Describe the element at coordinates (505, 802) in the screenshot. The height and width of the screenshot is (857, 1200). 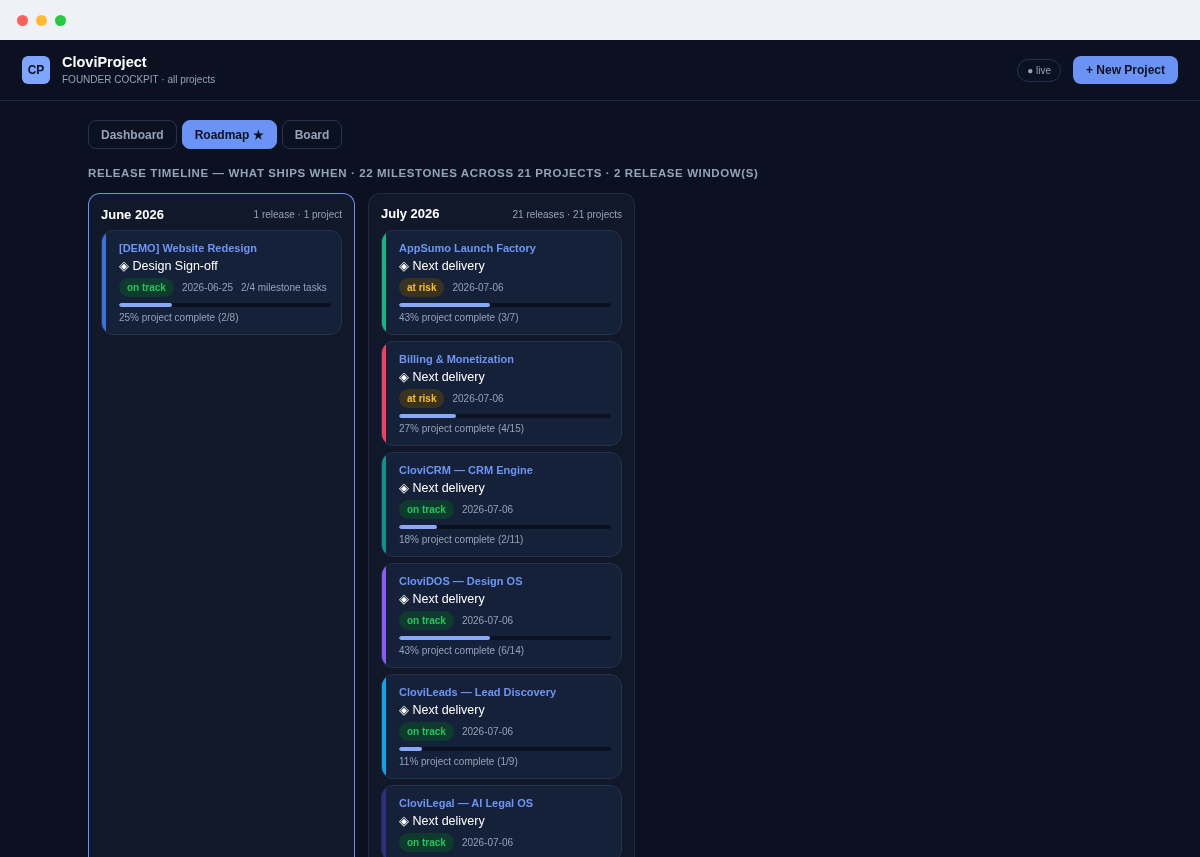
I see `project-name: CloviLegal — AI Legal OS` at that location.